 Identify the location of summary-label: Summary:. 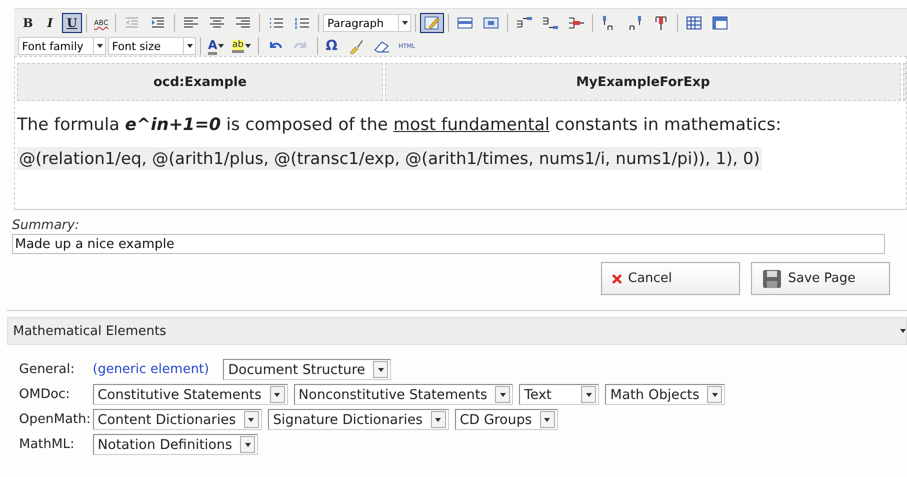
(46, 225).